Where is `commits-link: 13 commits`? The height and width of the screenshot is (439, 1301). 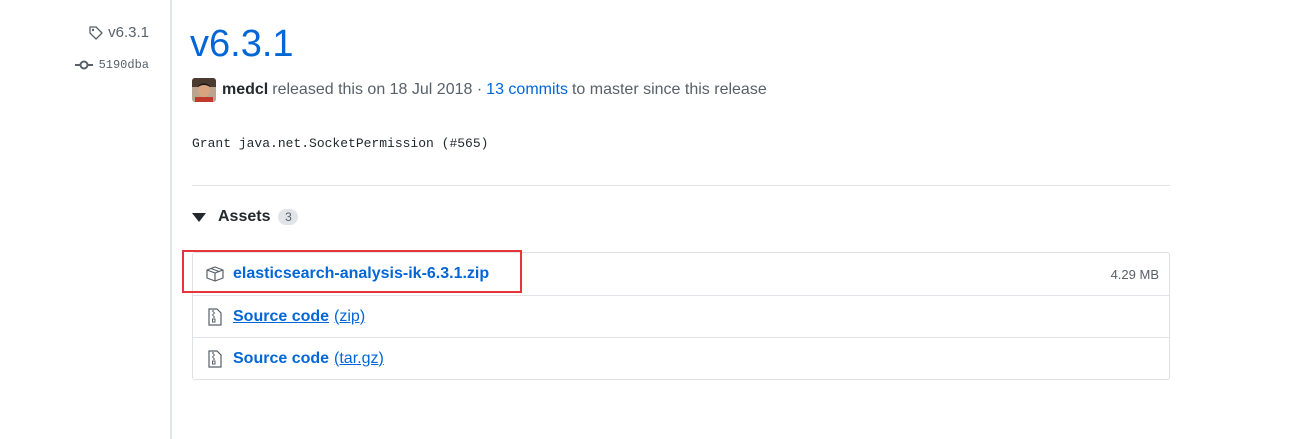
commits-link: 13 commits is located at coordinates (527, 90).